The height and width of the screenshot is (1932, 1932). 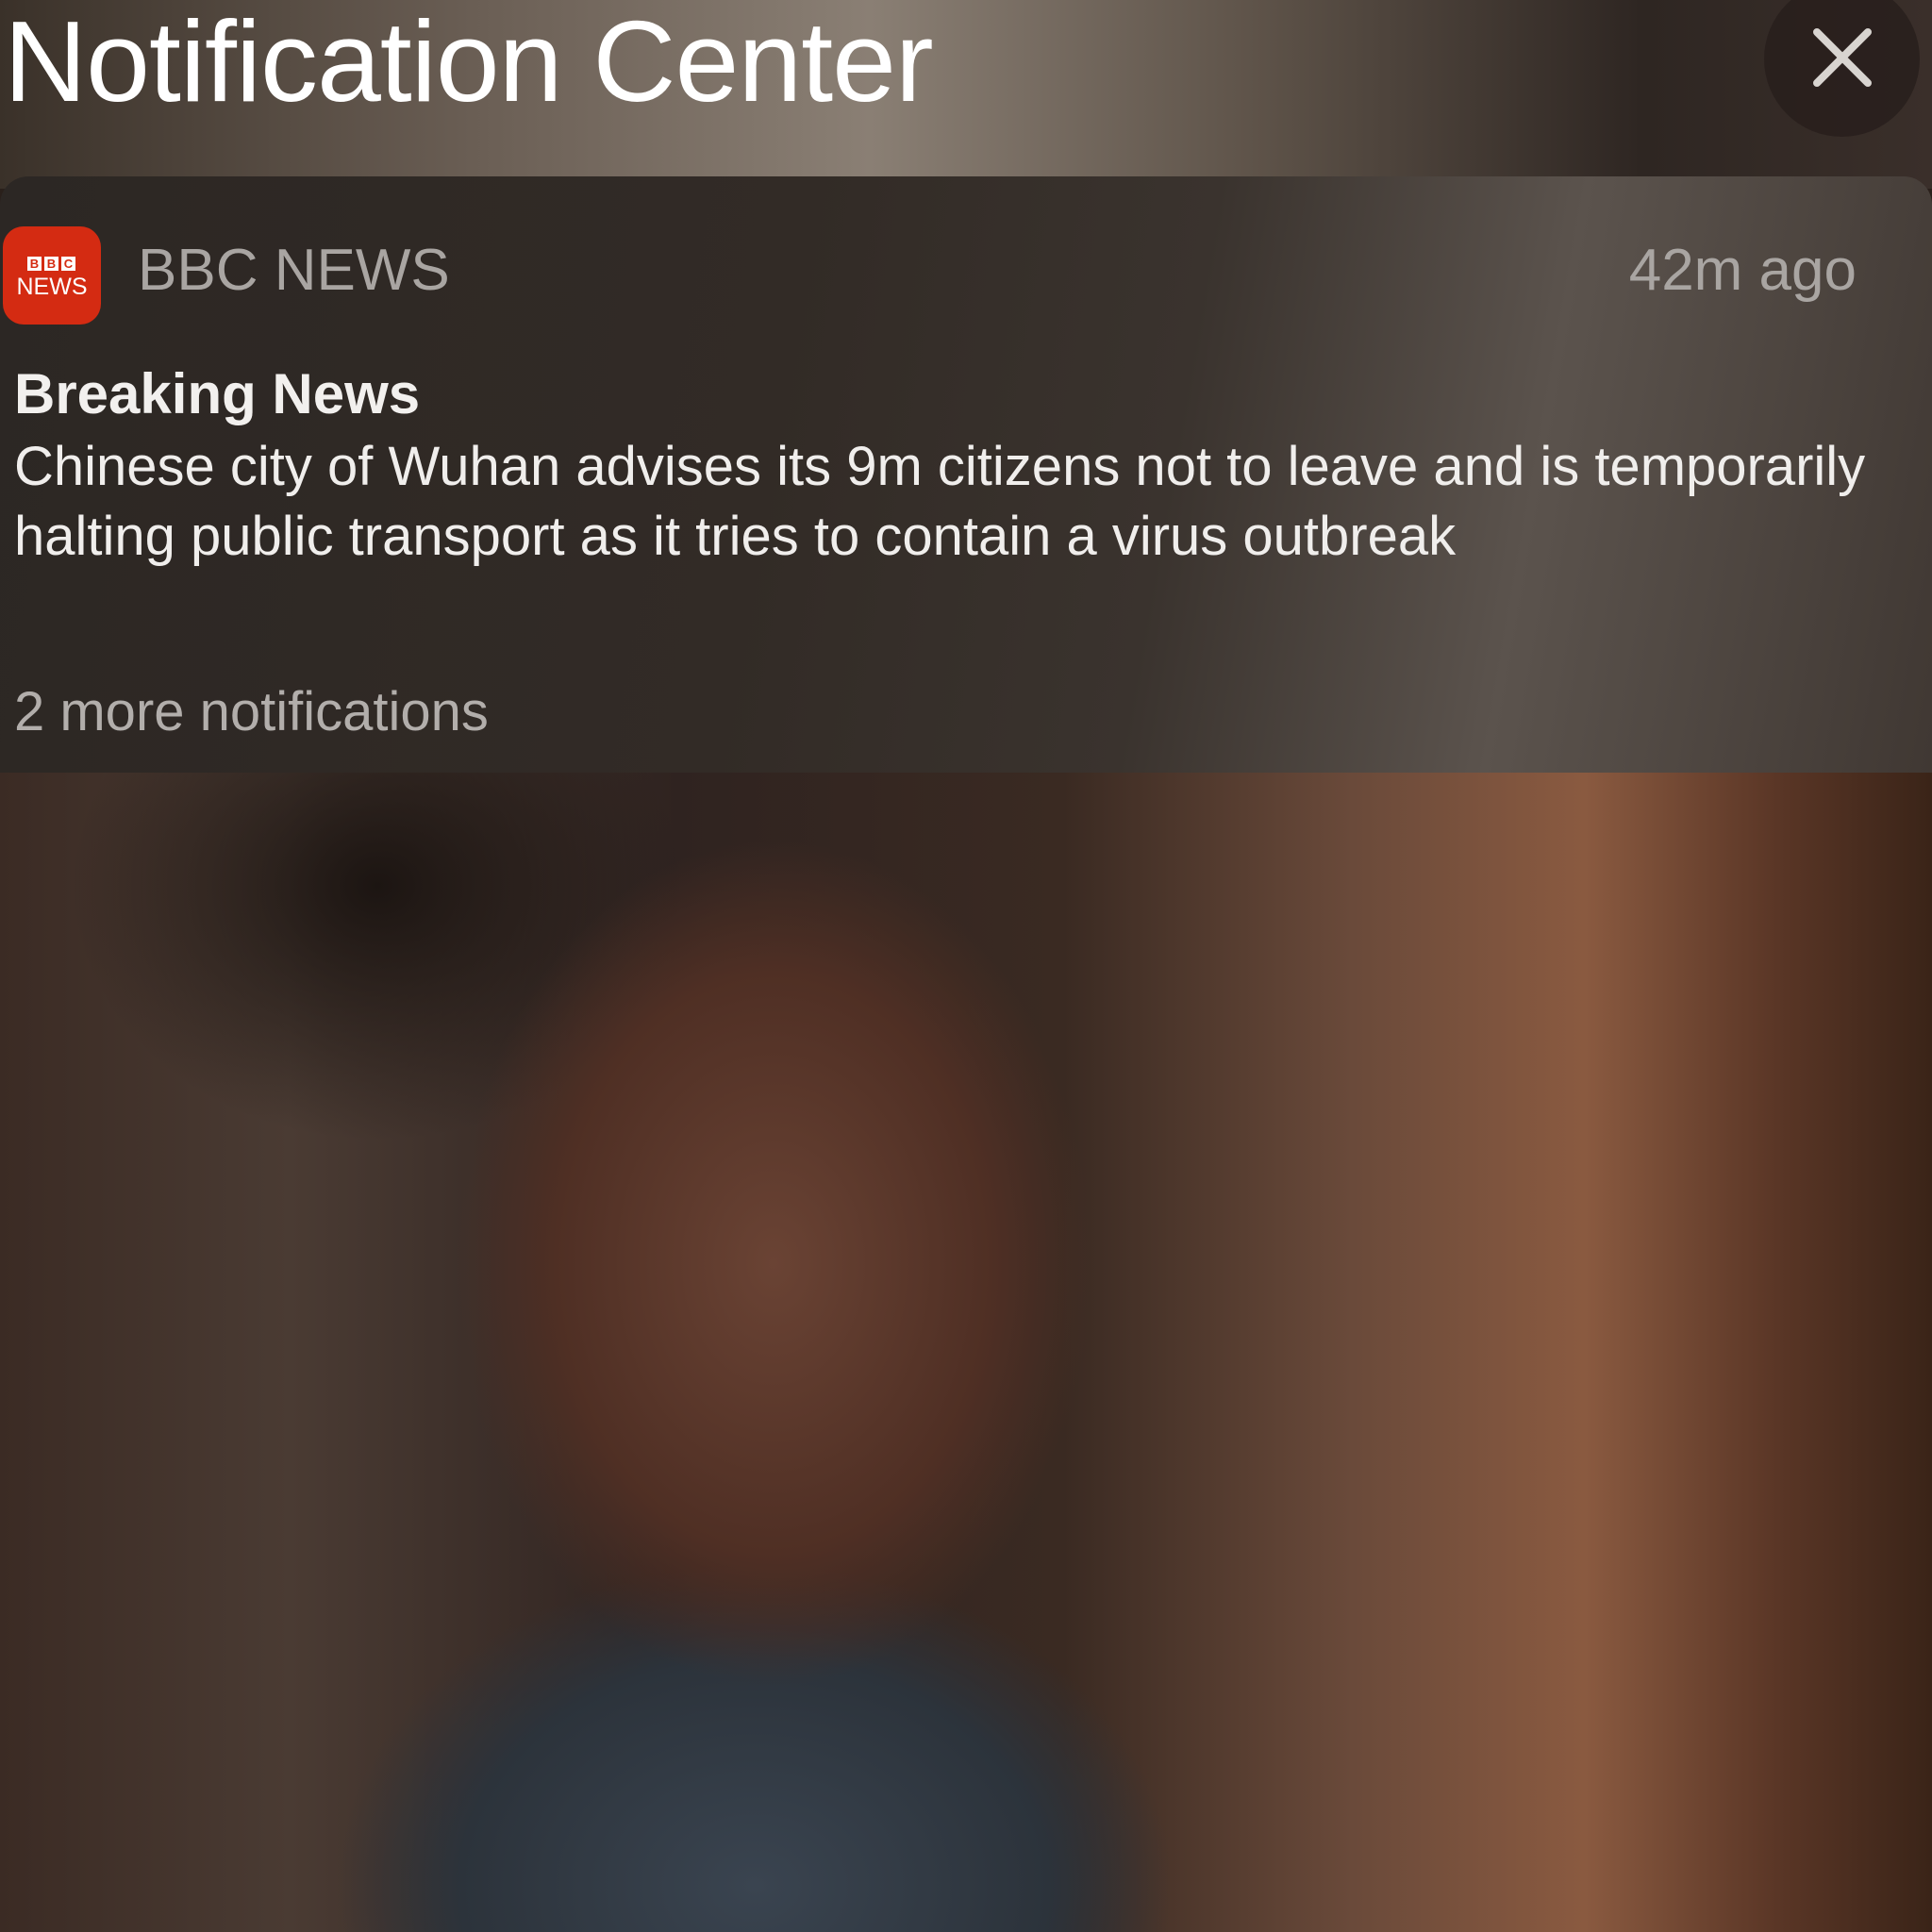 I want to click on timestamp: 42m ago, so click(x=1743, y=271).